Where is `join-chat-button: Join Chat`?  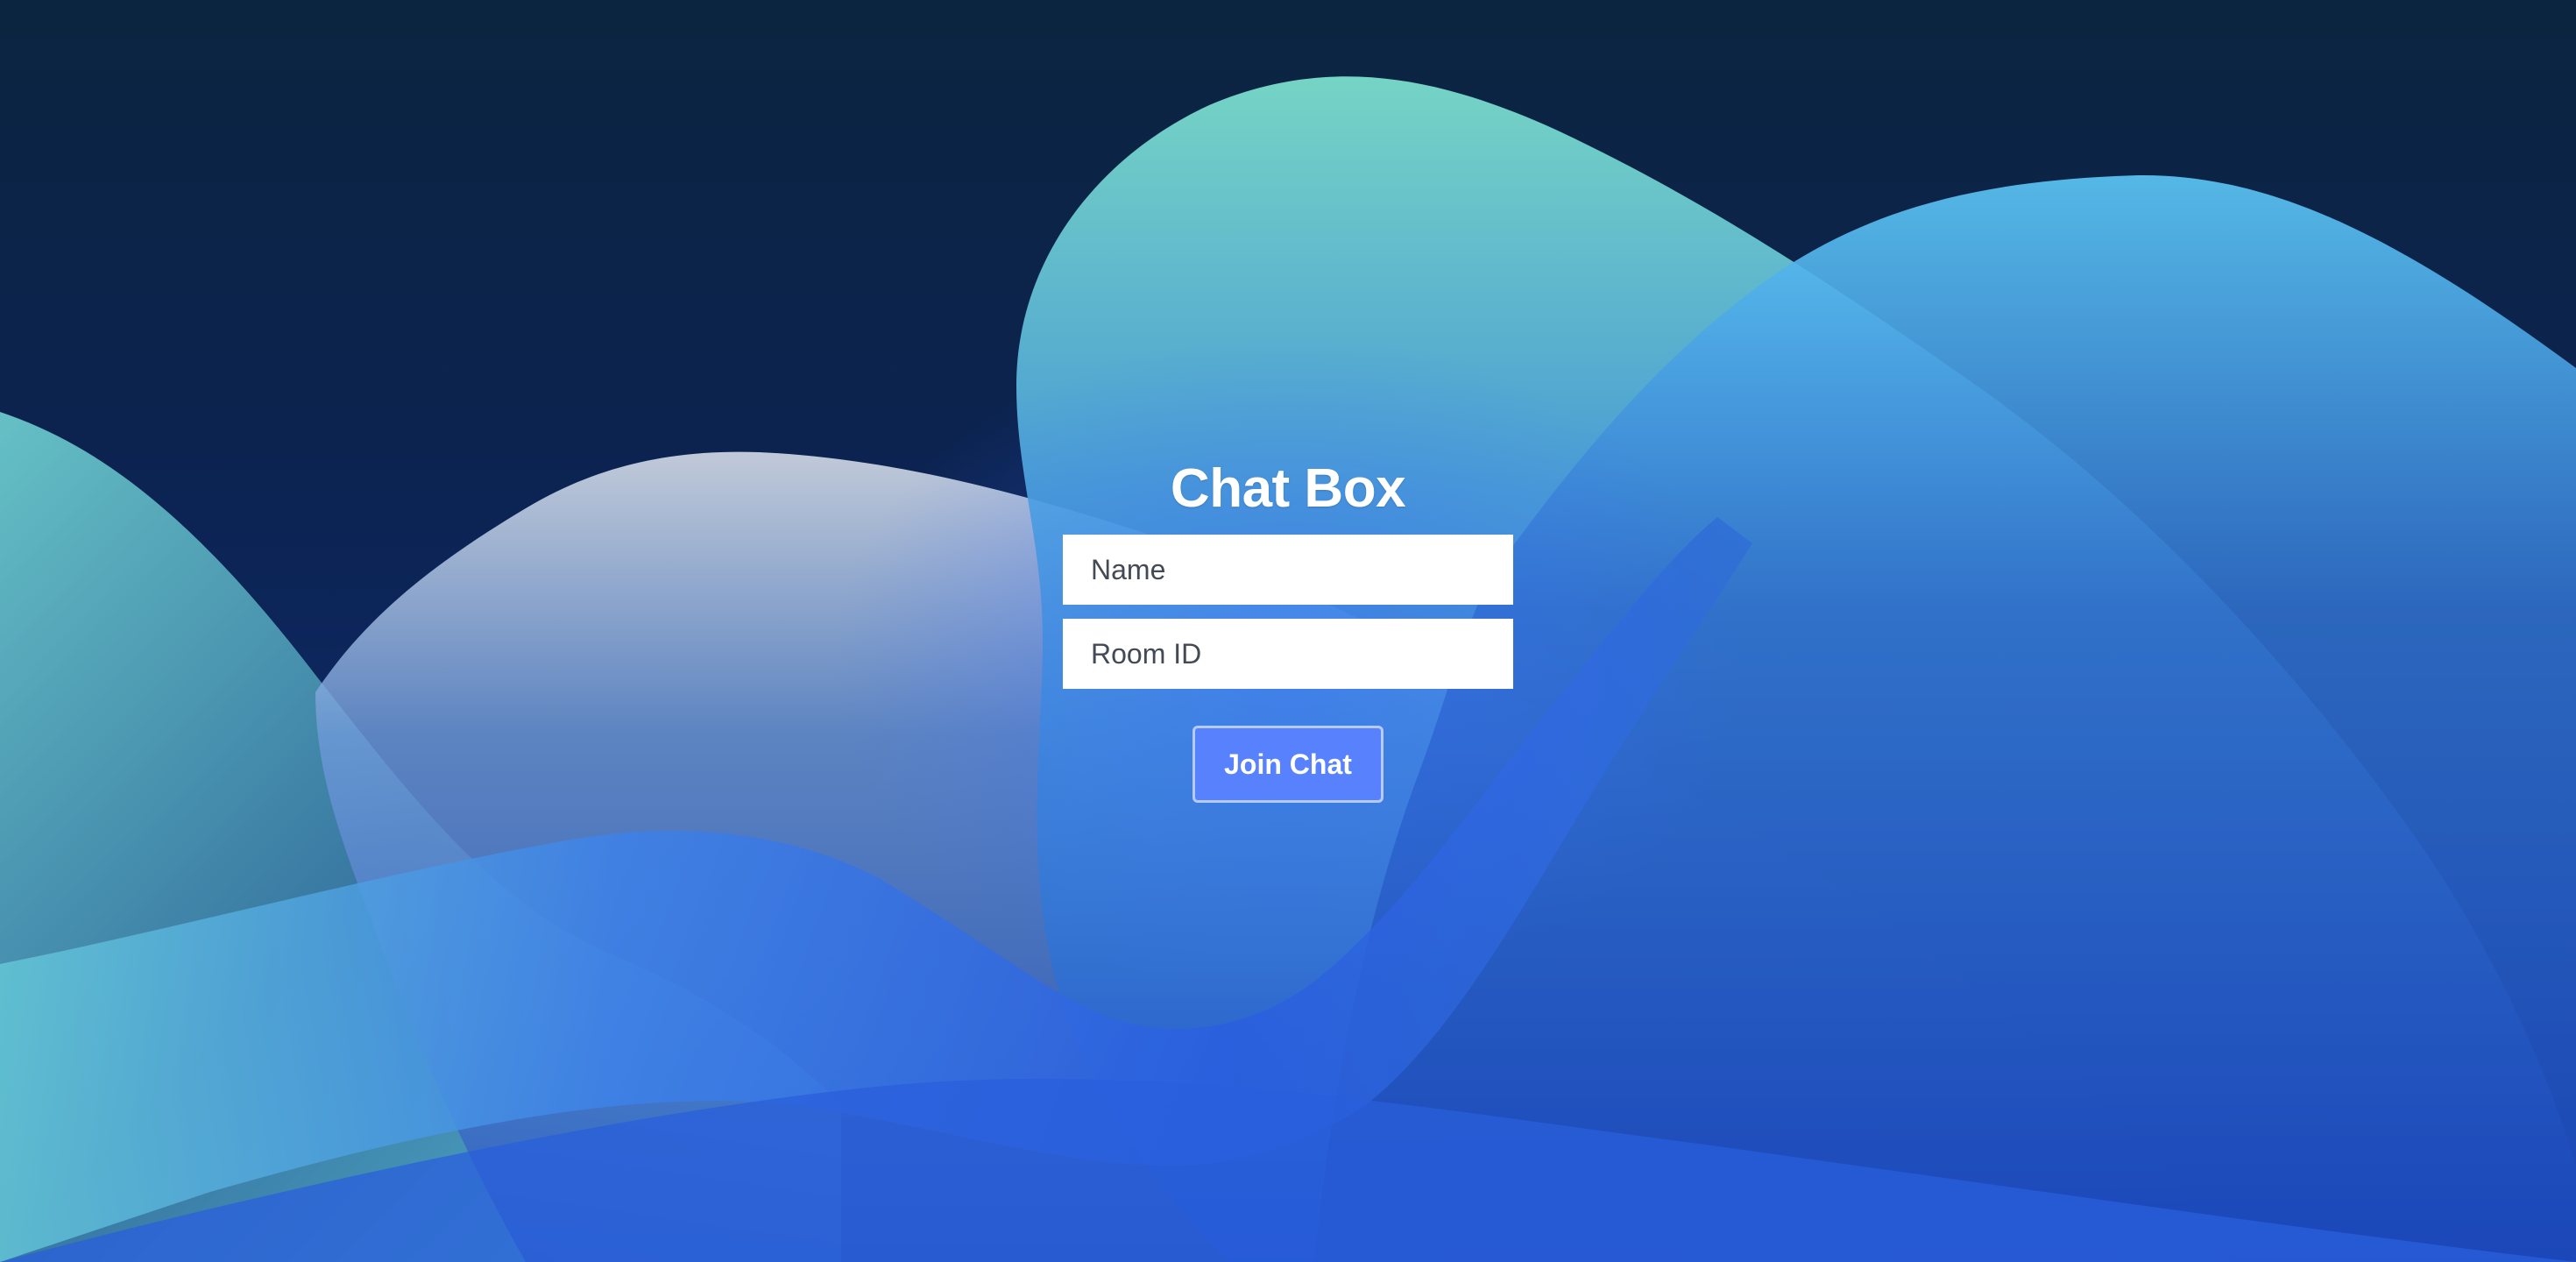 join-chat-button: Join Chat is located at coordinates (1288, 764).